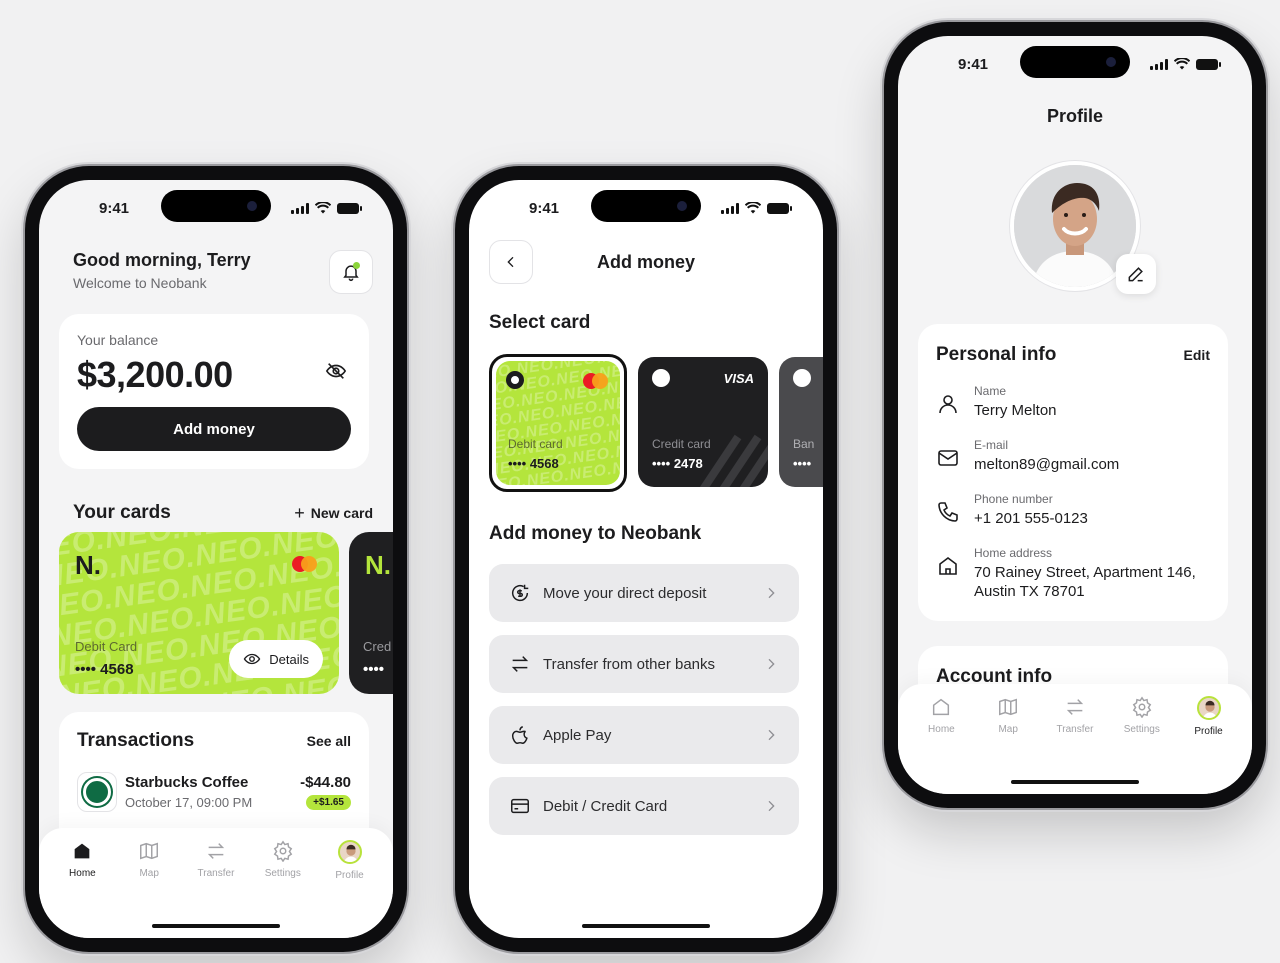 The height and width of the screenshot is (963, 1280). I want to click on personal-info-title: Personal info, so click(996, 354).